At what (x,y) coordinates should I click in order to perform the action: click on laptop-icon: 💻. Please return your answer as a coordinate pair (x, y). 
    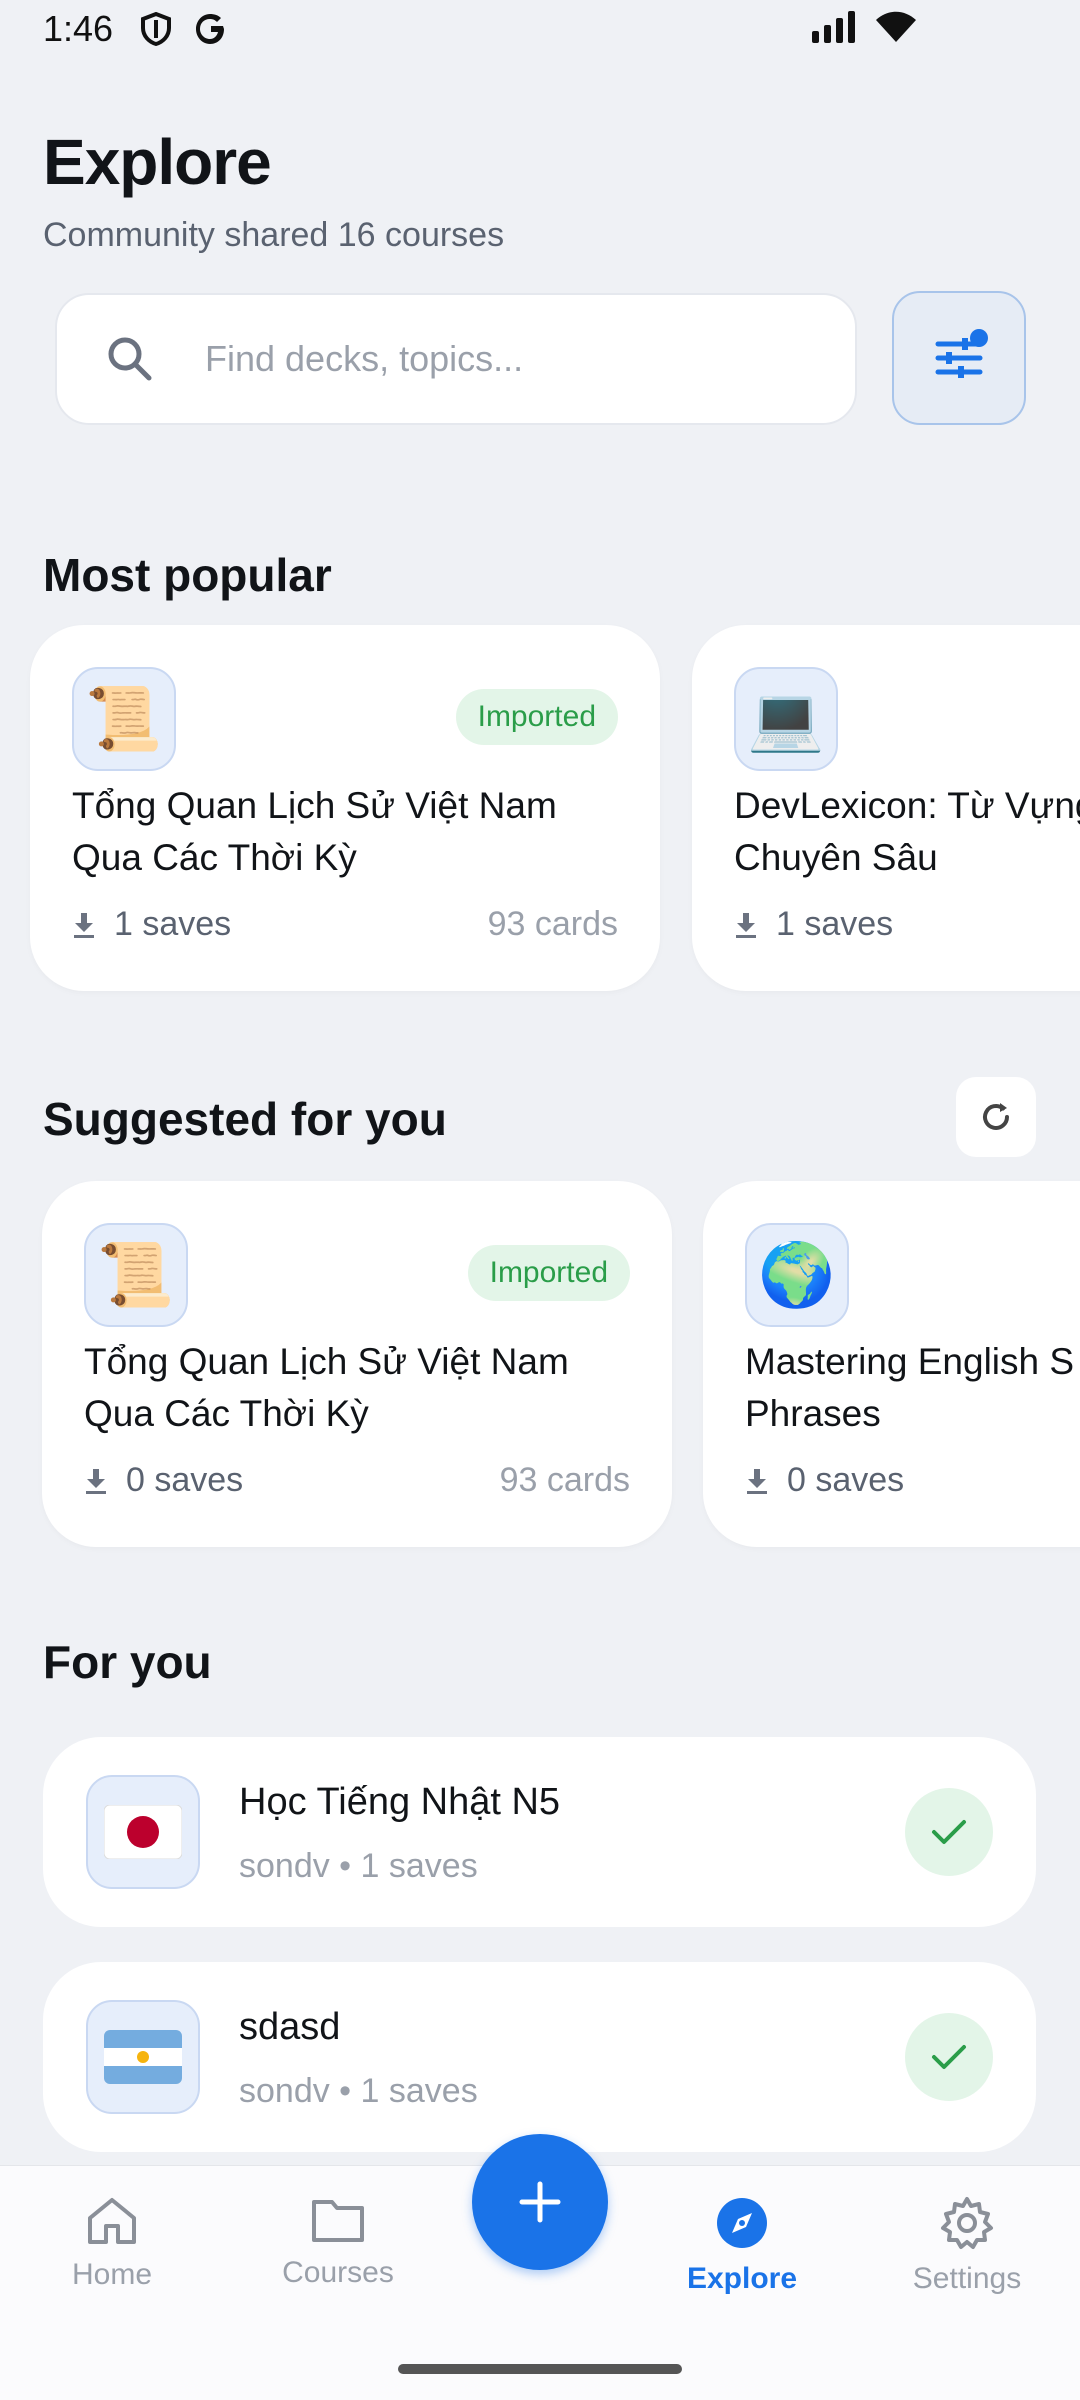
    Looking at the image, I should click on (786, 719).